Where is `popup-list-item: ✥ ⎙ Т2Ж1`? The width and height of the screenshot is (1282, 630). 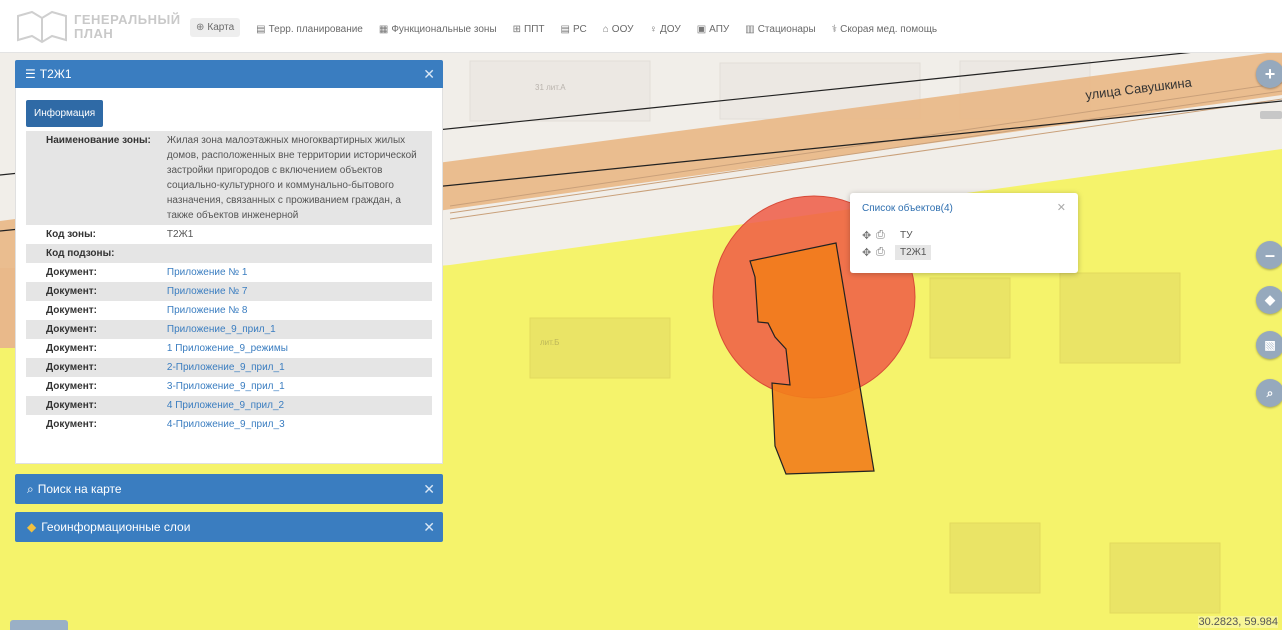 popup-list-item: ✥ ⎙ Т2Ж1 is located at coordinates (897, 252).